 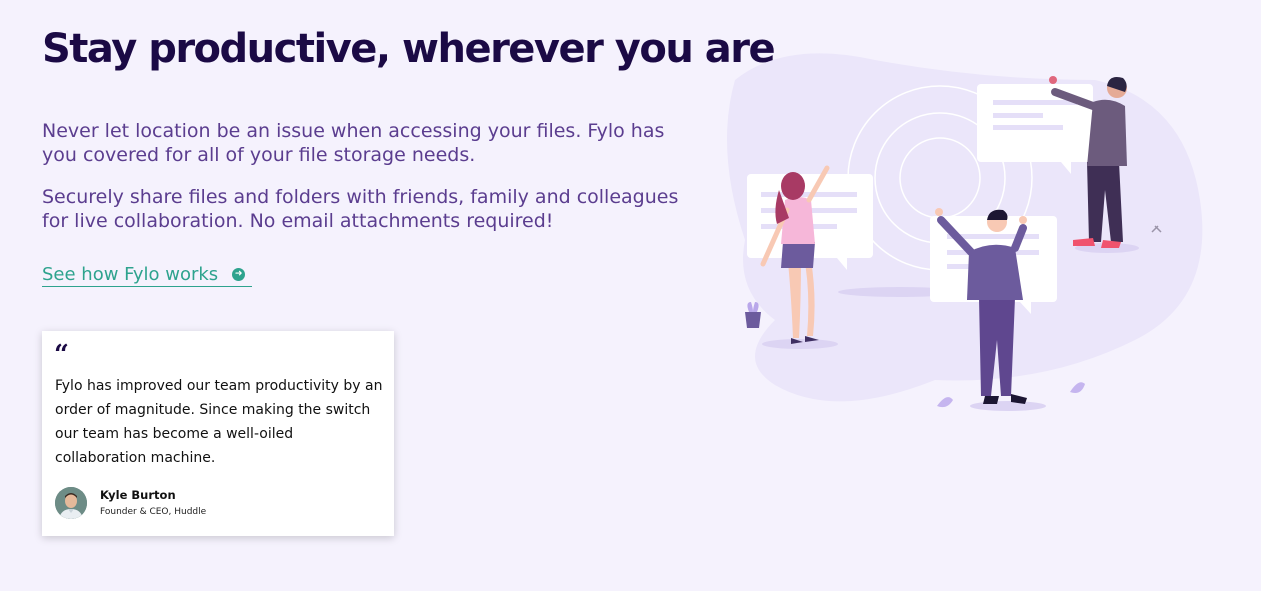 I want to click on quote-icon: “, so click(x=61, y=355).